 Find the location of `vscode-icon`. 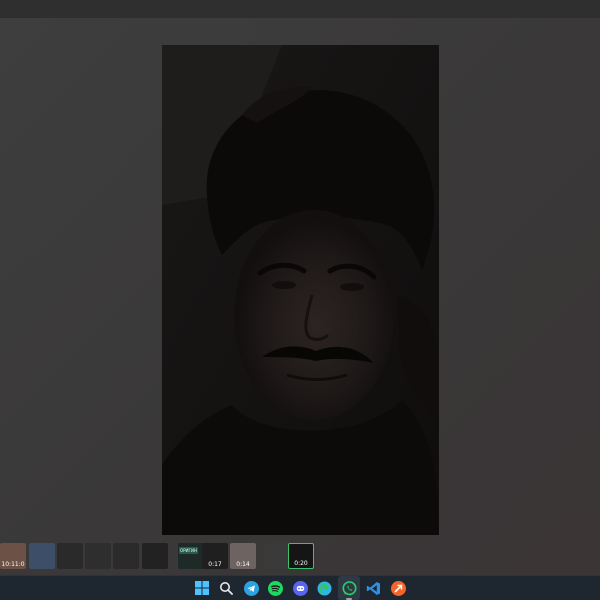

vscode-icon is located at coordinates (373, 588).